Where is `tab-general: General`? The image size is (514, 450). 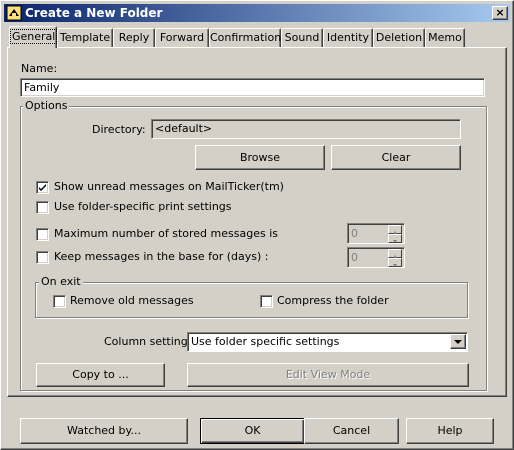
tab-general: General is located at coordinates (33, 37).